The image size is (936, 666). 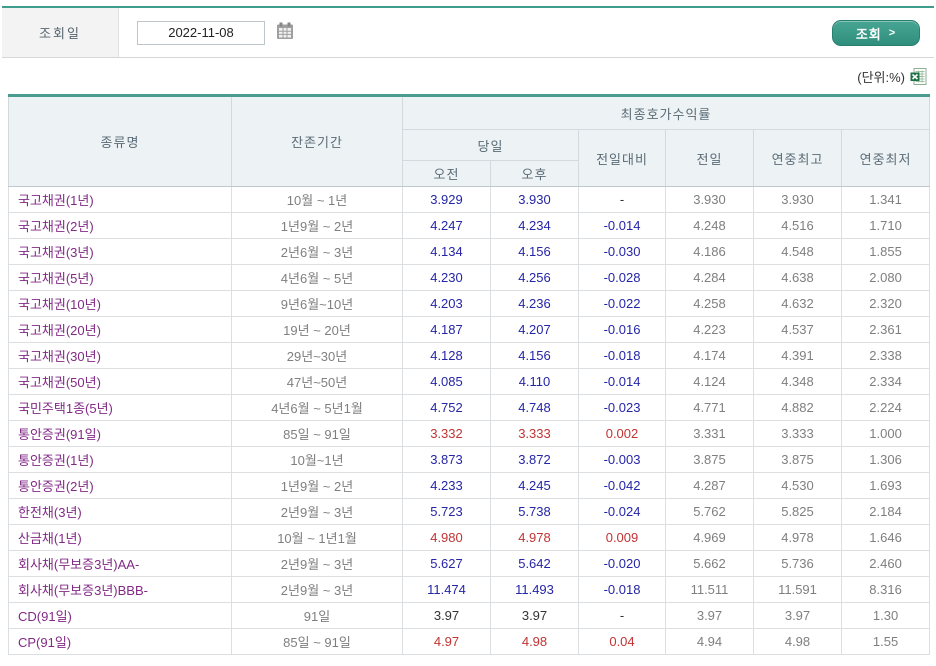 What do you see at coordinates (446, 641) in the screenshot?
I see `yield-am: 4.97` at bounding box center [446, 641].